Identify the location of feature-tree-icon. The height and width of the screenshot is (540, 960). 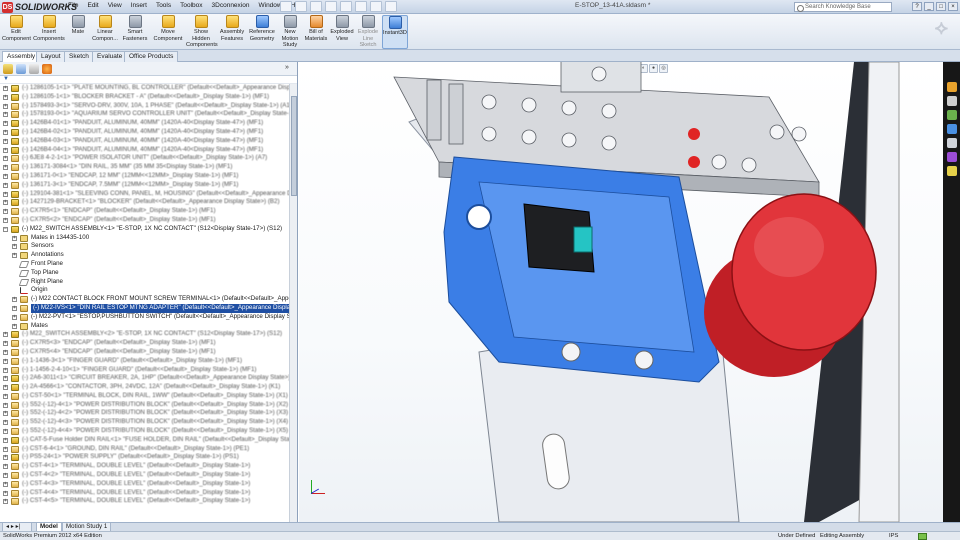
(8, 69).